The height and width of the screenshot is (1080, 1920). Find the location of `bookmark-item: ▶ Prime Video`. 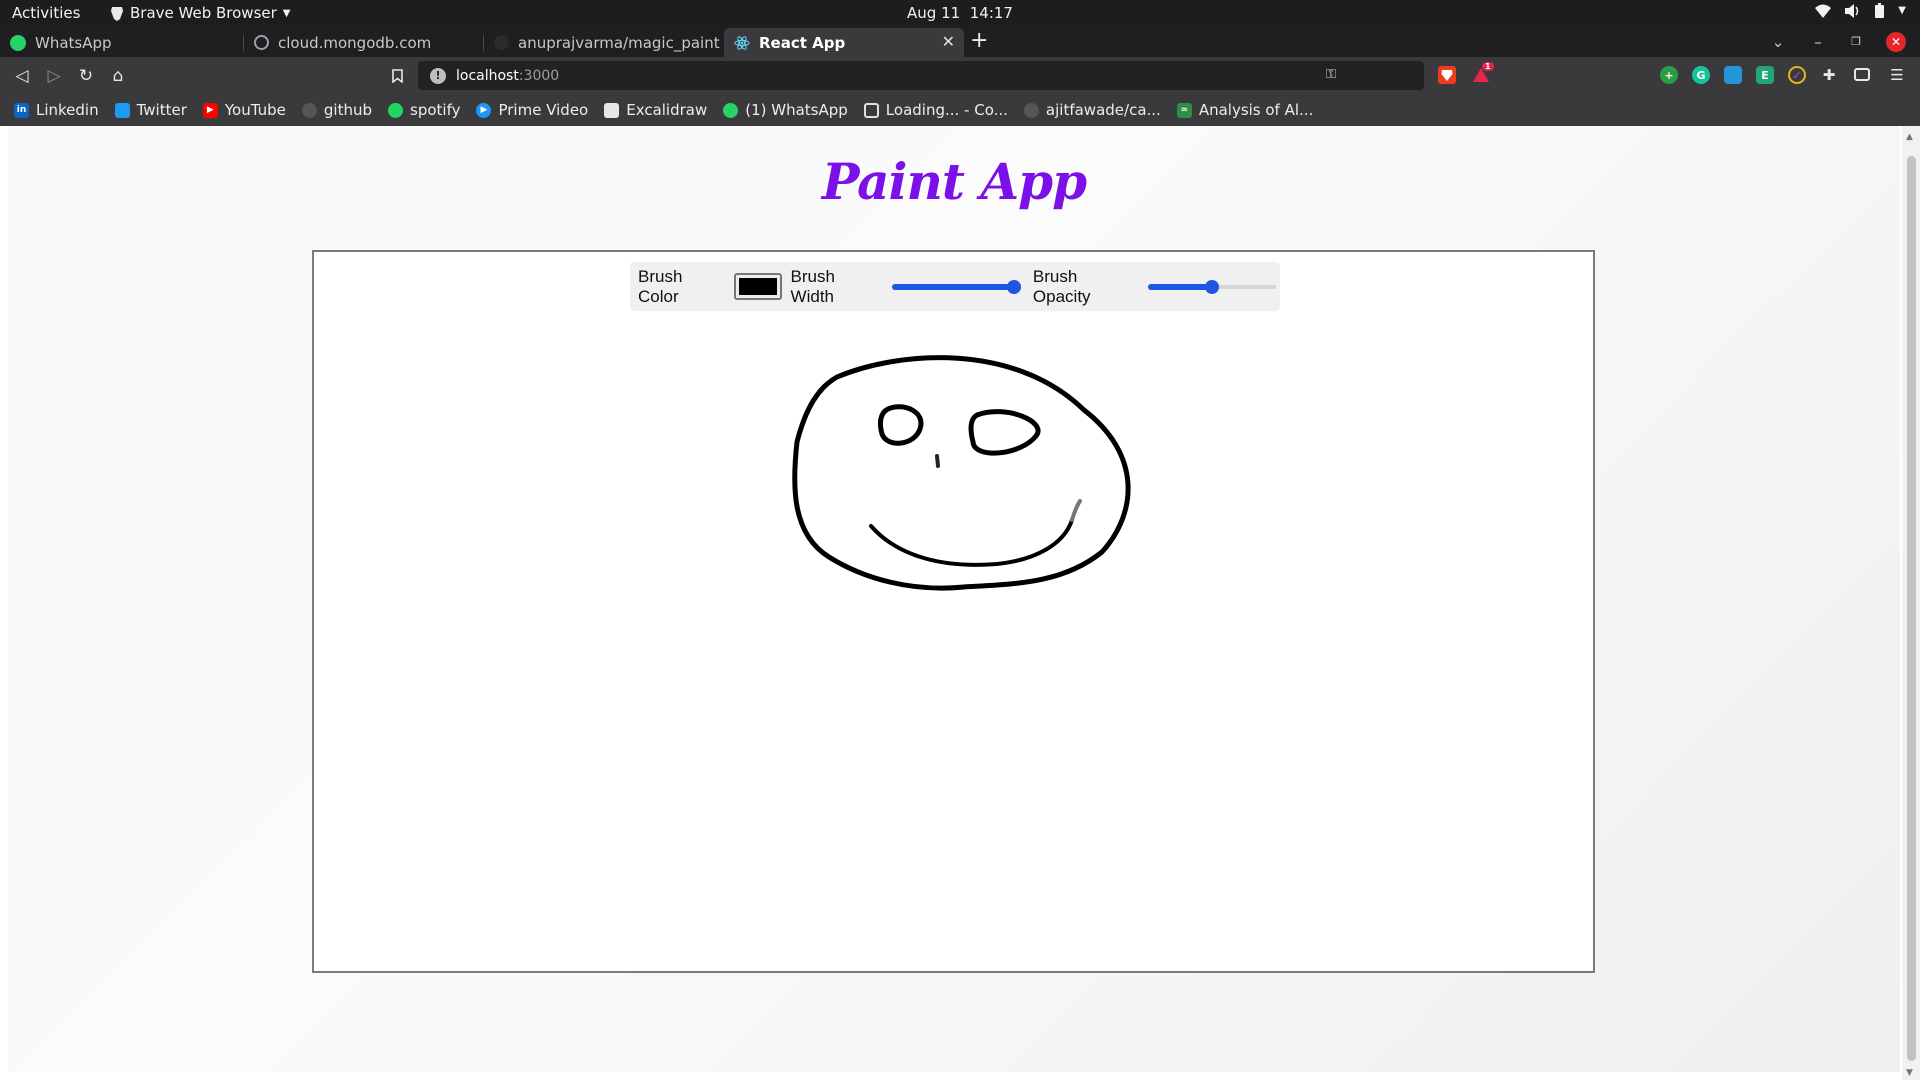

bookmark-item: ▶ Prime Video is located at coordinates (532, 110).